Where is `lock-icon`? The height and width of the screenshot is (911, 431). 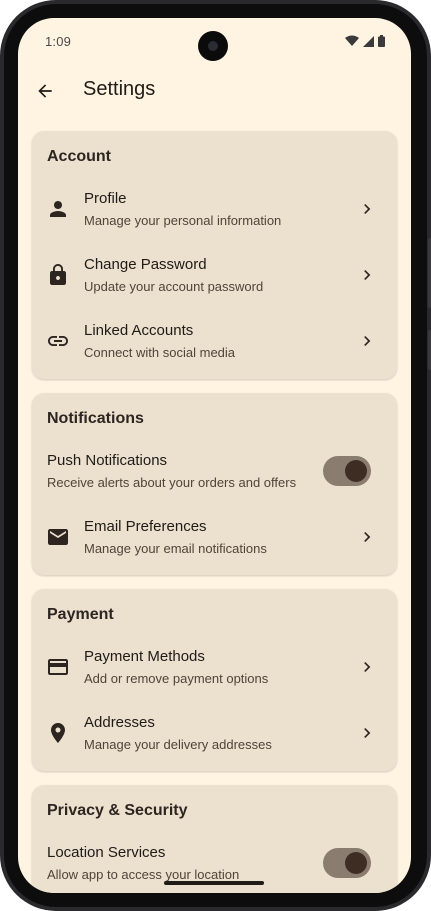 lock-icon is located at coordinates (58, 274).